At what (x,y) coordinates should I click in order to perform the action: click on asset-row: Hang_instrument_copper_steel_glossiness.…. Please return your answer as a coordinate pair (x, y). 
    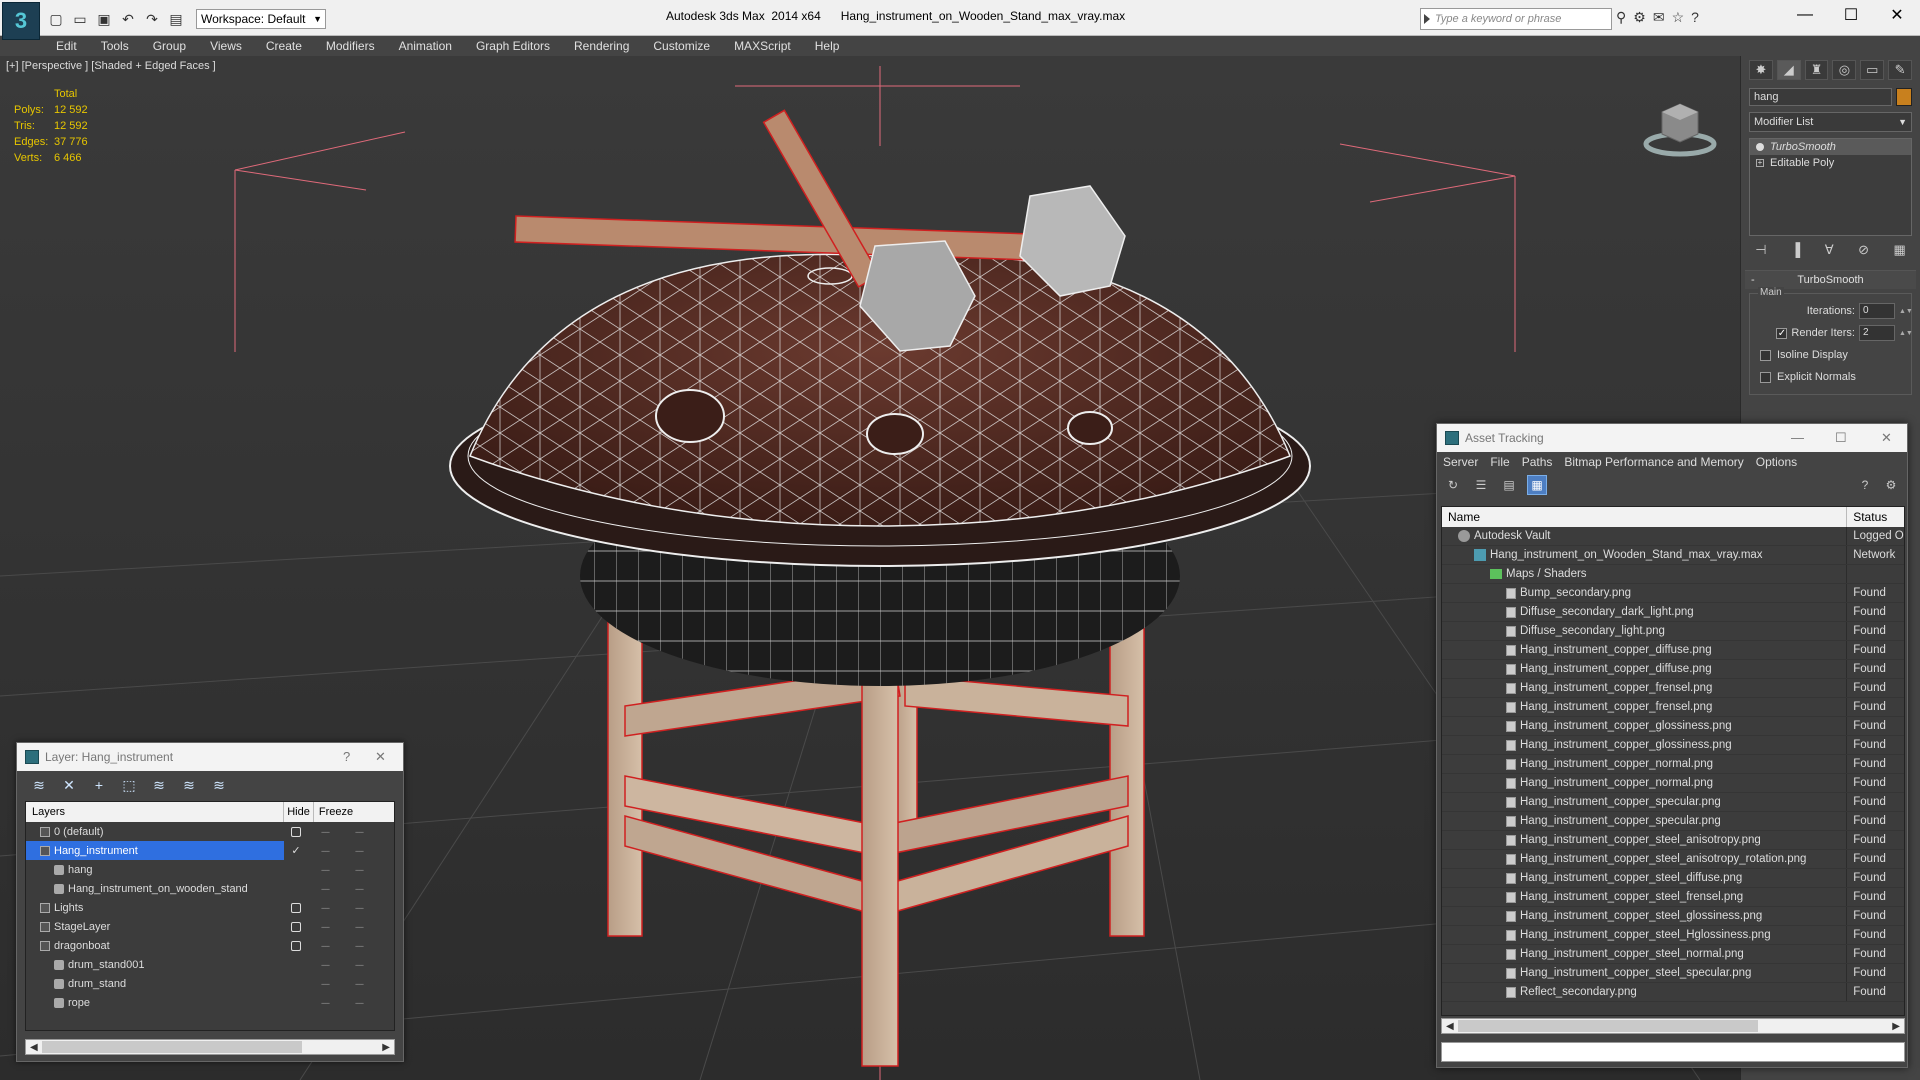
    Looking at the image, I should click on (1673, 916).